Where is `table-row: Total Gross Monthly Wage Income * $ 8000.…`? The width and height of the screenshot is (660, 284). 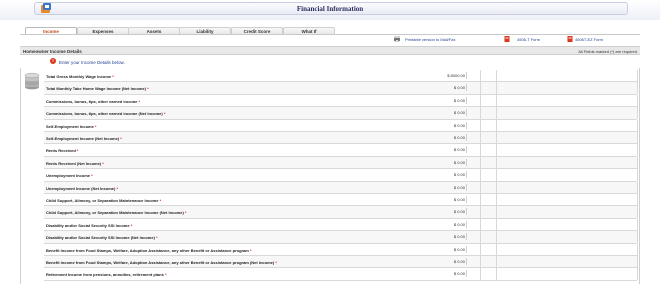
table-row: Total Gross Monthly Wage Income * $ 8000.… is located at coordinates (341, 76).